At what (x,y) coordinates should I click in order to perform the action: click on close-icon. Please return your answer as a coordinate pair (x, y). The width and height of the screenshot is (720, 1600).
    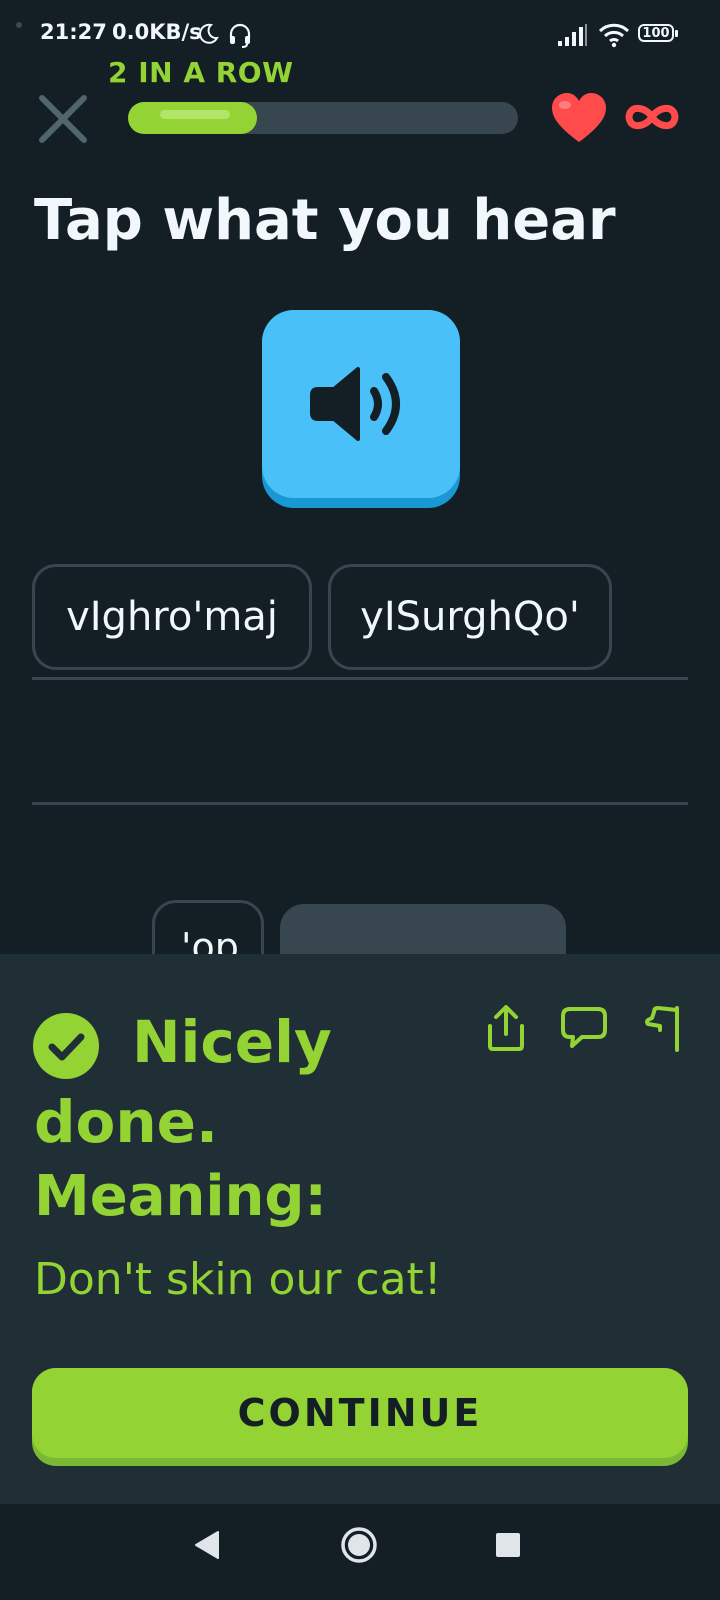
    Looking at the image, I should click on (63, 119).